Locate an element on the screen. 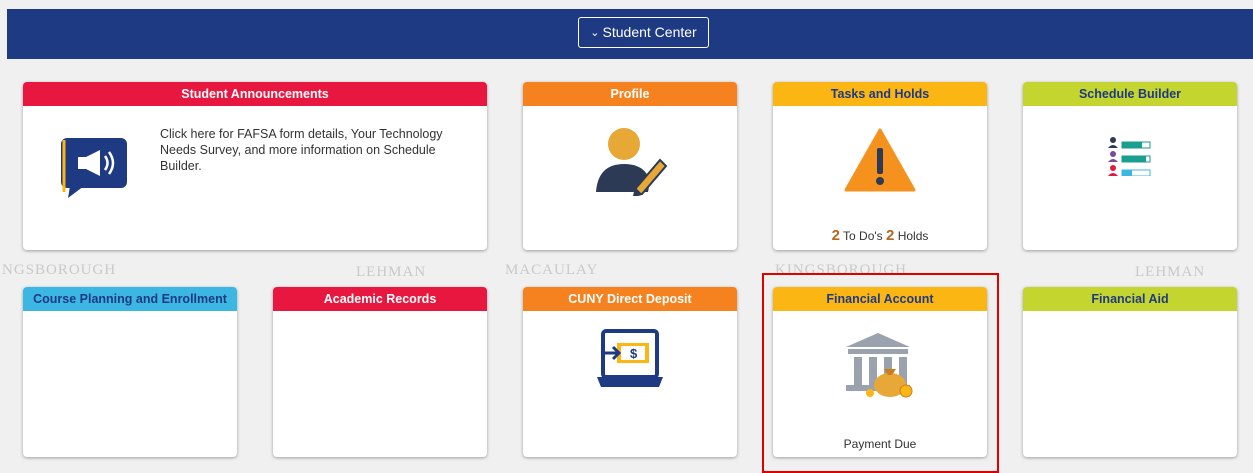  megaphone-icon is located at coordinates (95, 170).